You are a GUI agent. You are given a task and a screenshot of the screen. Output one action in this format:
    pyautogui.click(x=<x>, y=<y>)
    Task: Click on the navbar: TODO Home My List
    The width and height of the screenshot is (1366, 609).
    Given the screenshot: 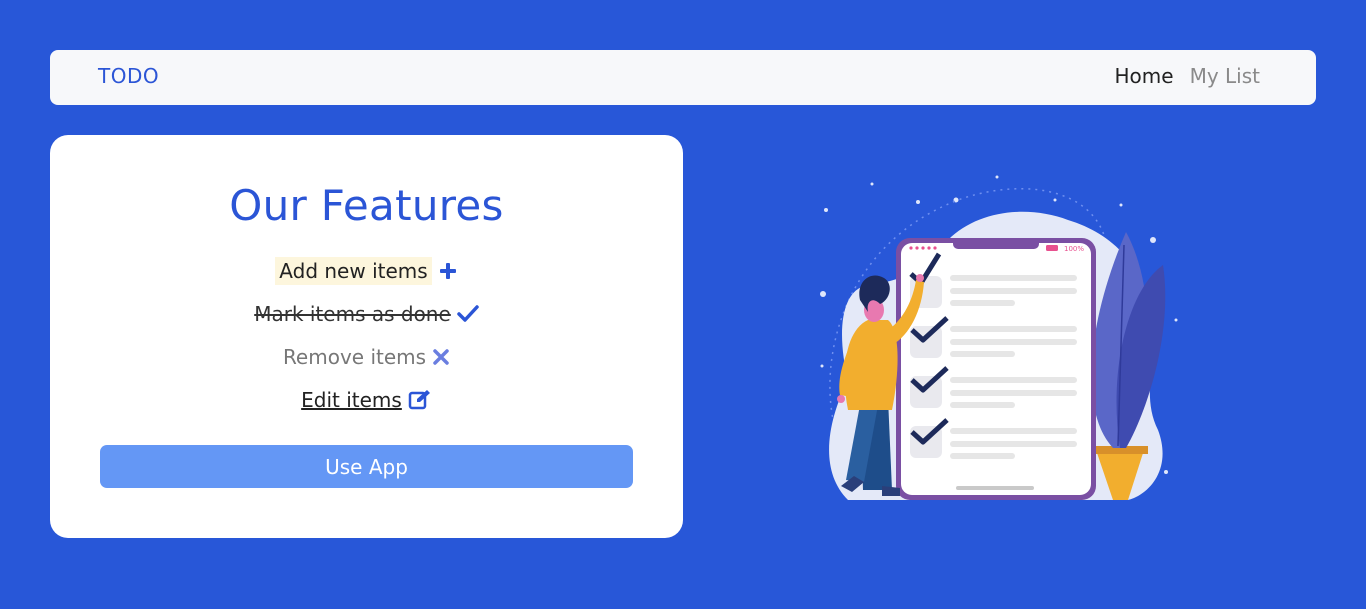 What is the action you would take?
    pyautogui.click(x=683, y=77)
    